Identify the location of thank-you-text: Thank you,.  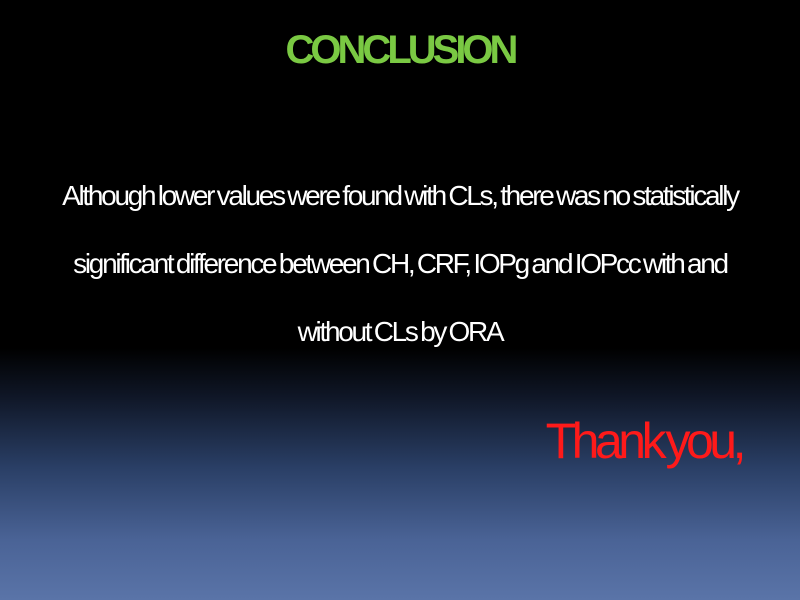
(646, 441).